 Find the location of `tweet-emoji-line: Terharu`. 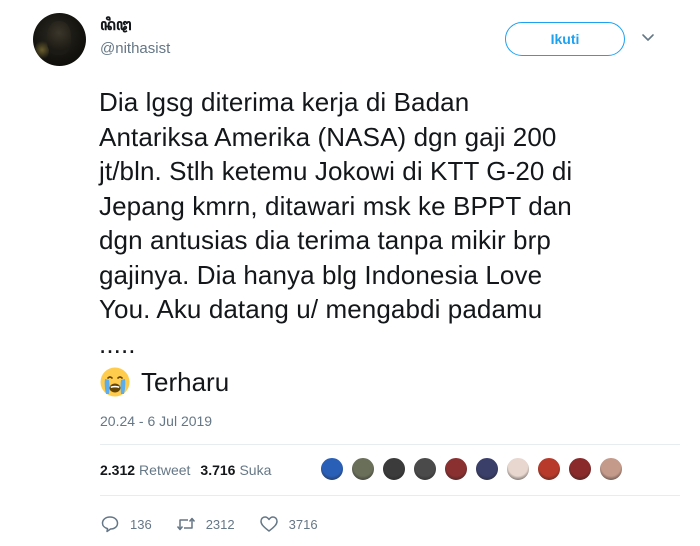

tweet-emoji-line: Terharu is located at coordinates (164, 382).